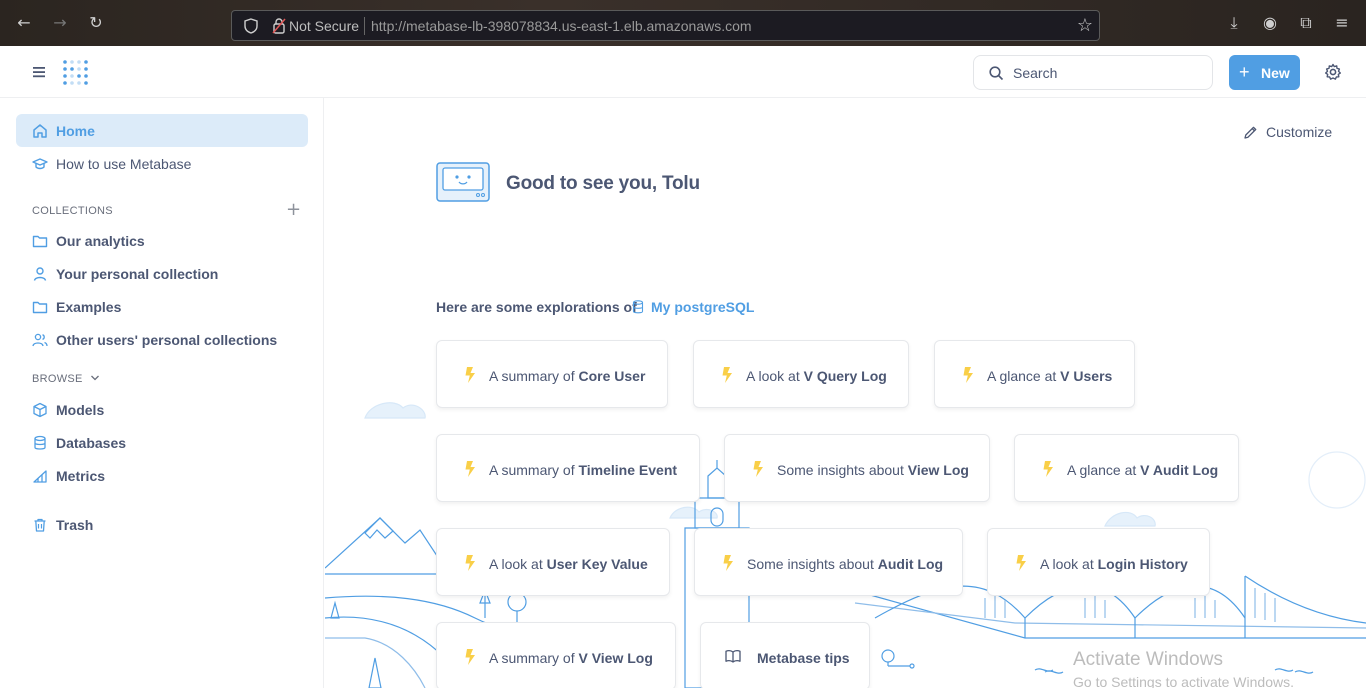  What do you see at coordinates (162, 409) in the screenshot?
I see `sidebar-item-models: Models` at bounding box center [162, 409].